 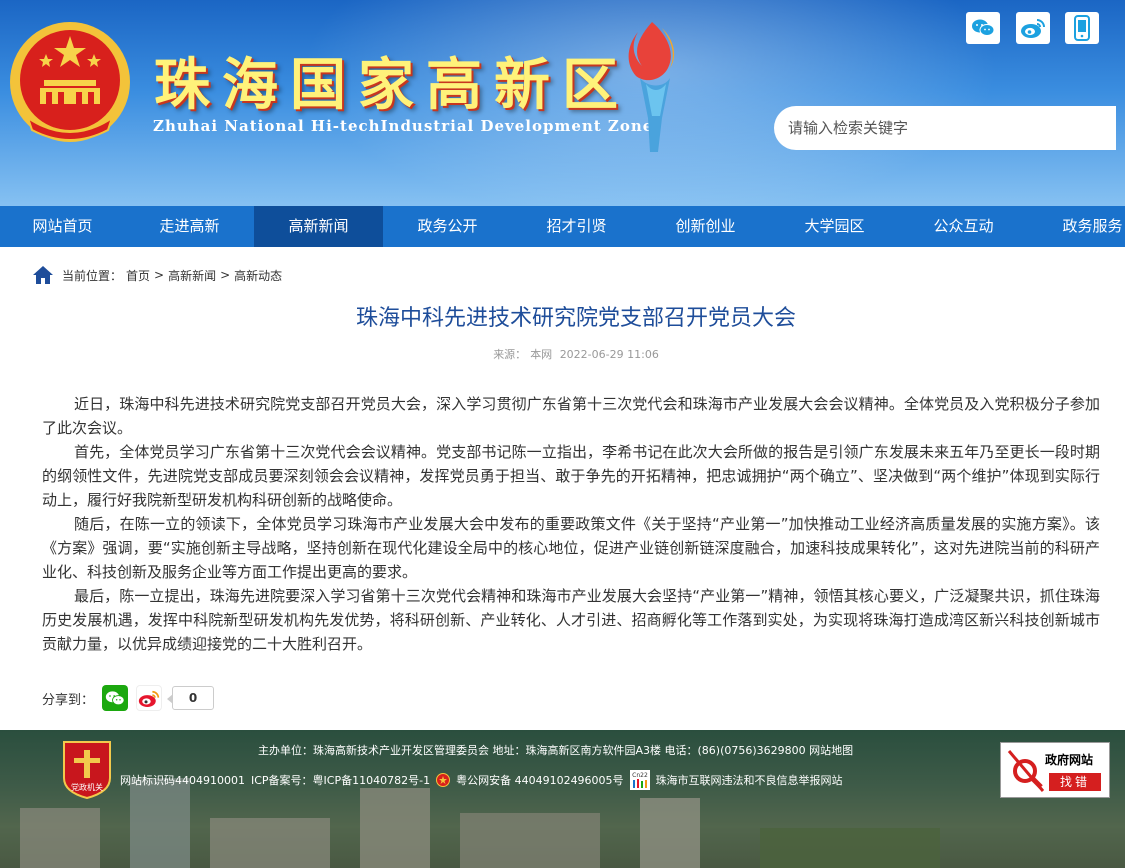 I want to click on share-wechat-button, so click(x=115, y=698).